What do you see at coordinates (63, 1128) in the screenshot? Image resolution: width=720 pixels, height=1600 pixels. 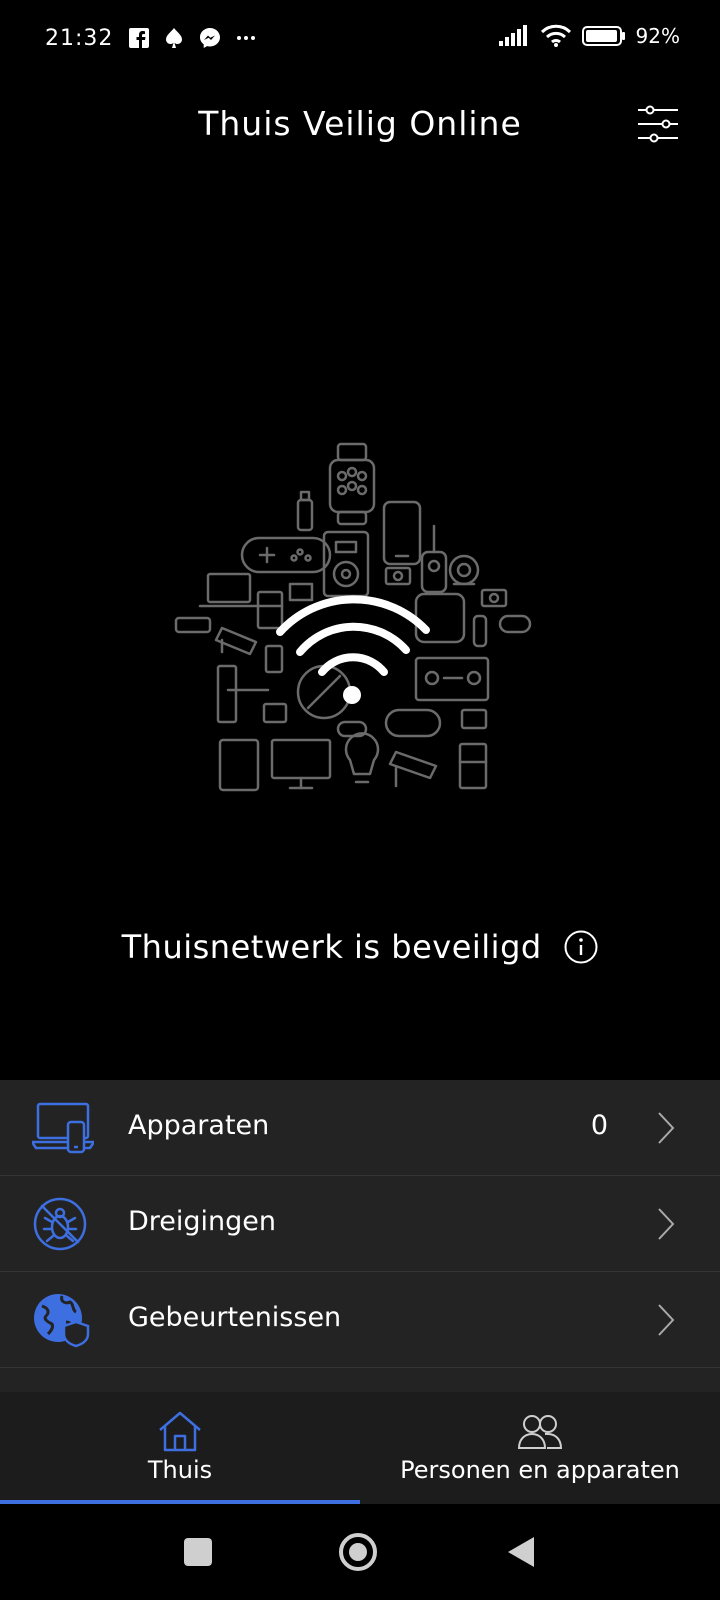 I see `devices-icon` at bounding box center [63, 1128].